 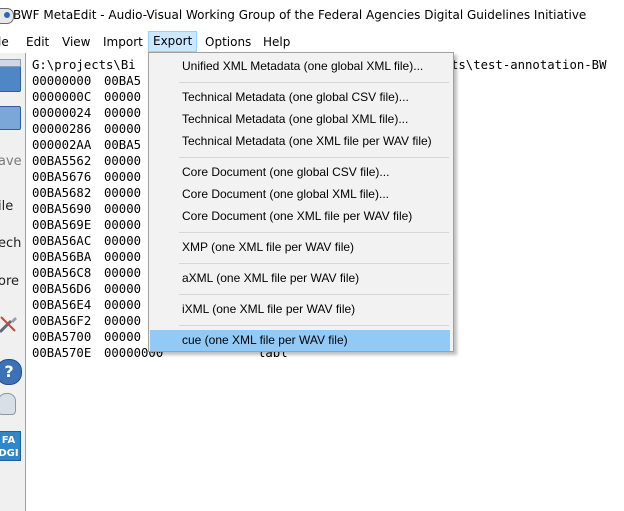 What do you see at coordinates (10, 118) in the screenshot?
I see `open-directory-icon` at bounding box center [10, 118].